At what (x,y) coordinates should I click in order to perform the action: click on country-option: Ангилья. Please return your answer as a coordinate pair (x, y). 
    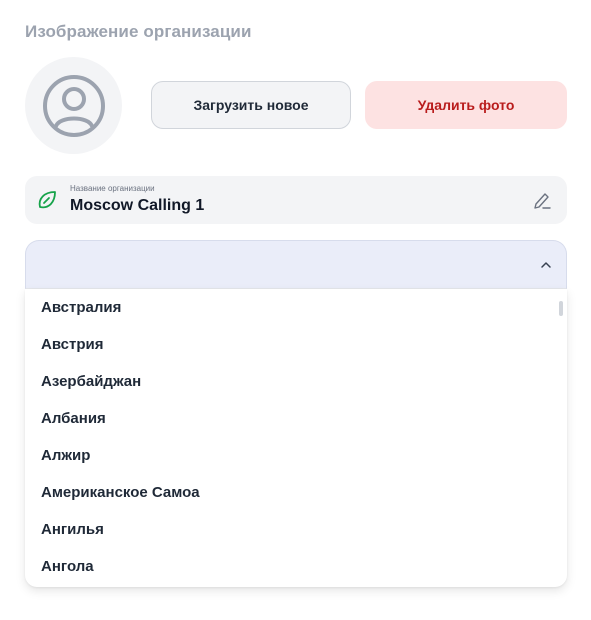
    Looking at the image, I should click on (296, 529).